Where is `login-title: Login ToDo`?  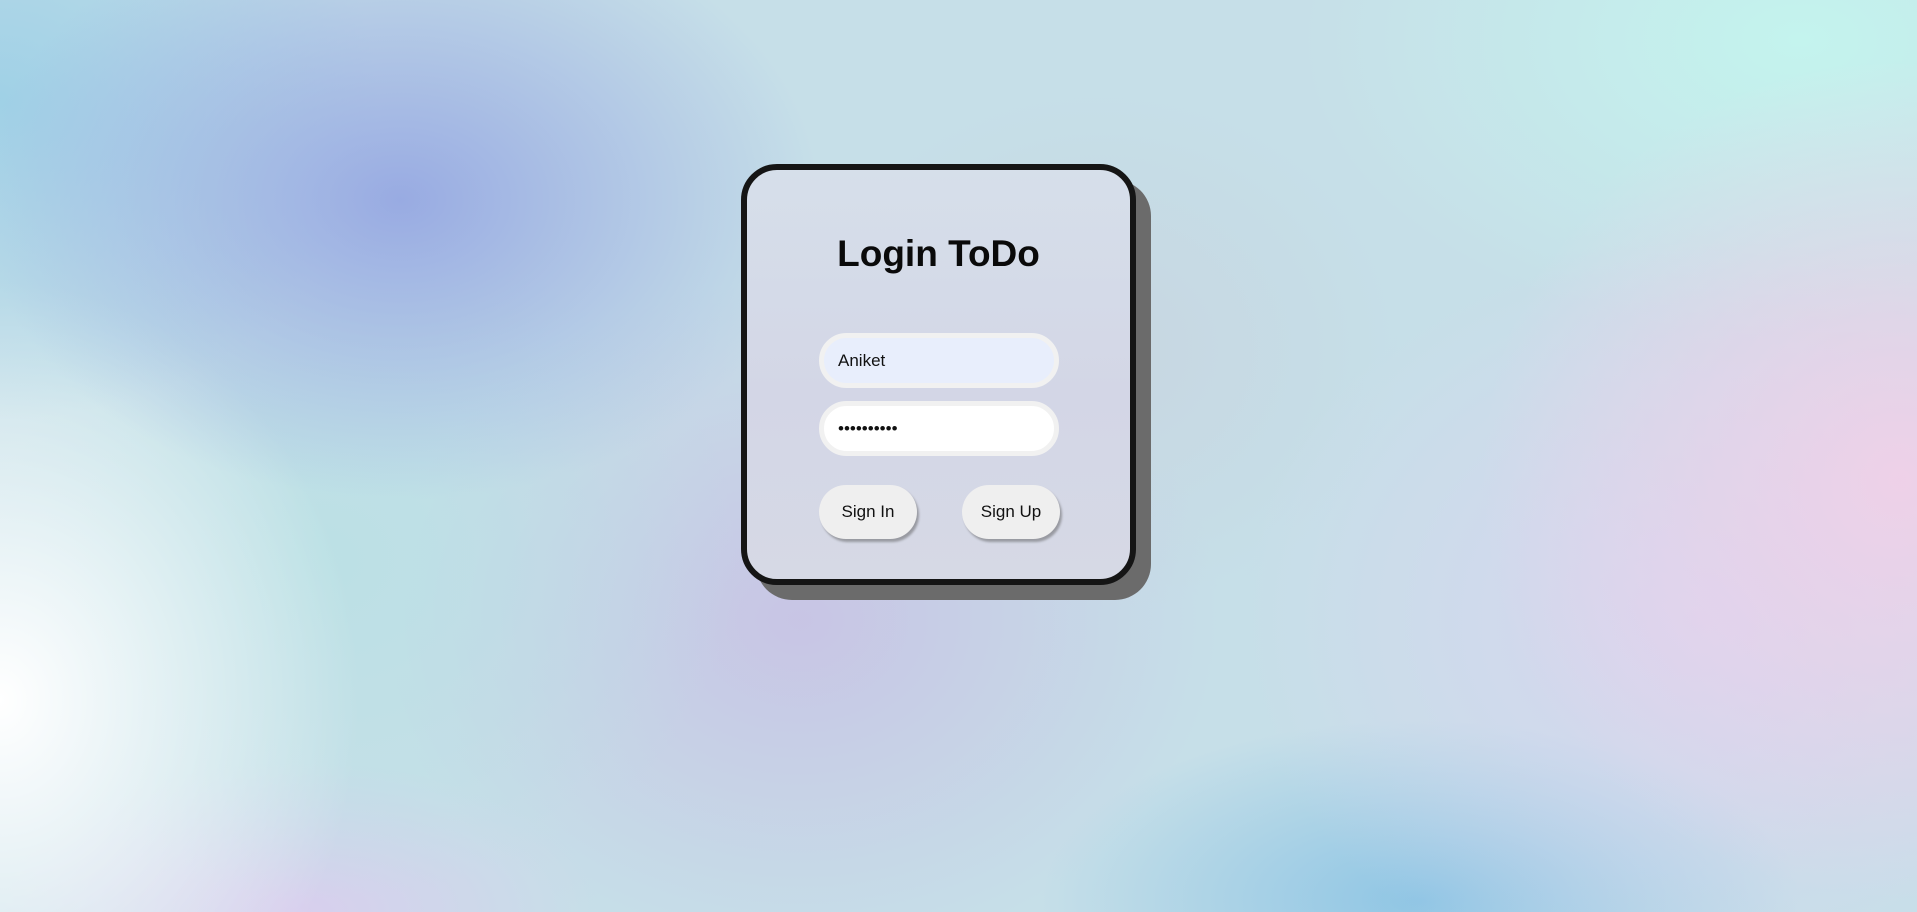
login-title: Login ToDo is located at coordinates (938, 253).